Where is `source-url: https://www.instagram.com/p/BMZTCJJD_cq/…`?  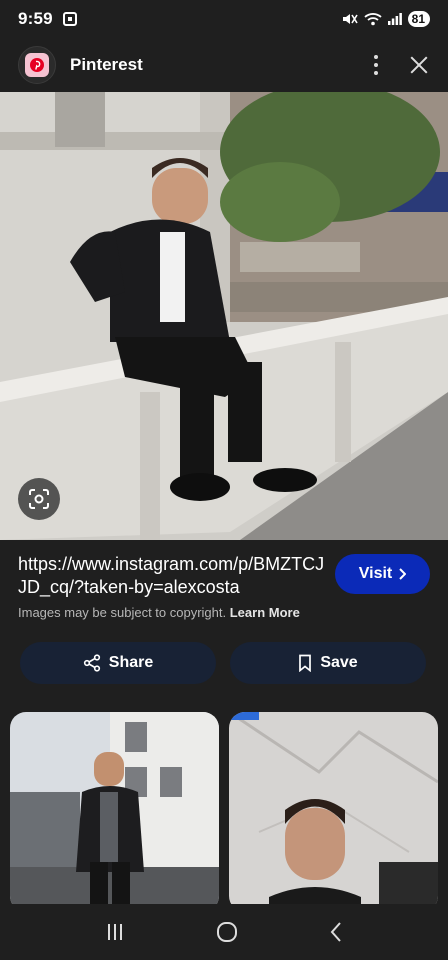
source-url: https://www.instagram.com/p/BMZTCJJD_cq/… is located at coordinates (171, 575).